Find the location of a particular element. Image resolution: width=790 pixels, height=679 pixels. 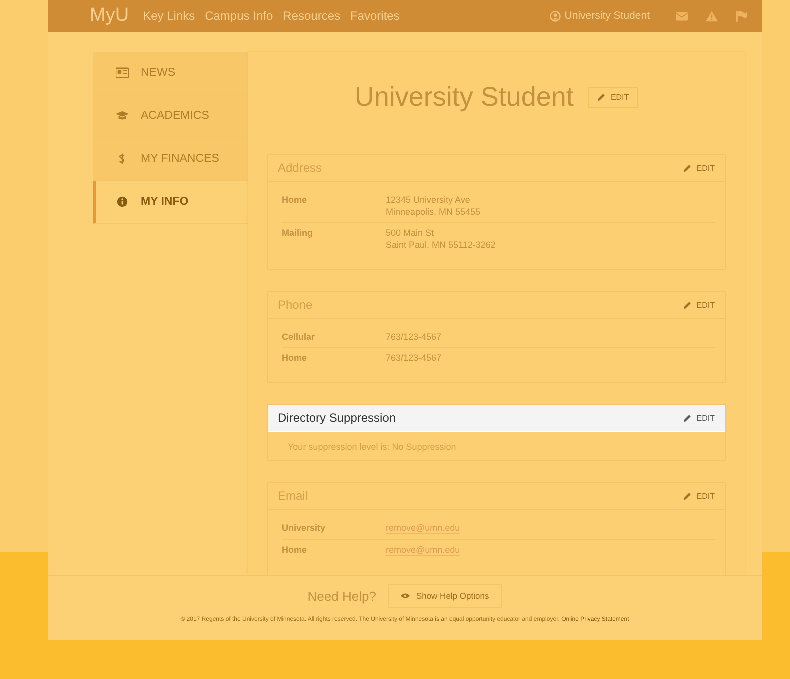

help-button: Show Help Options is located at coordinates (445, 596).